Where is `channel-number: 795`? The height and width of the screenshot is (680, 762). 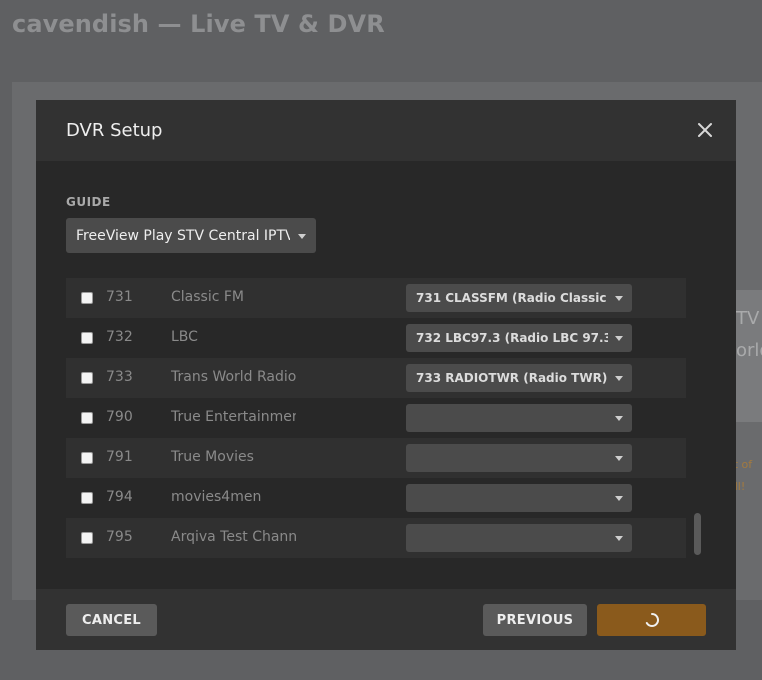
channel-number: 795 is located at coordinates (119, 537).